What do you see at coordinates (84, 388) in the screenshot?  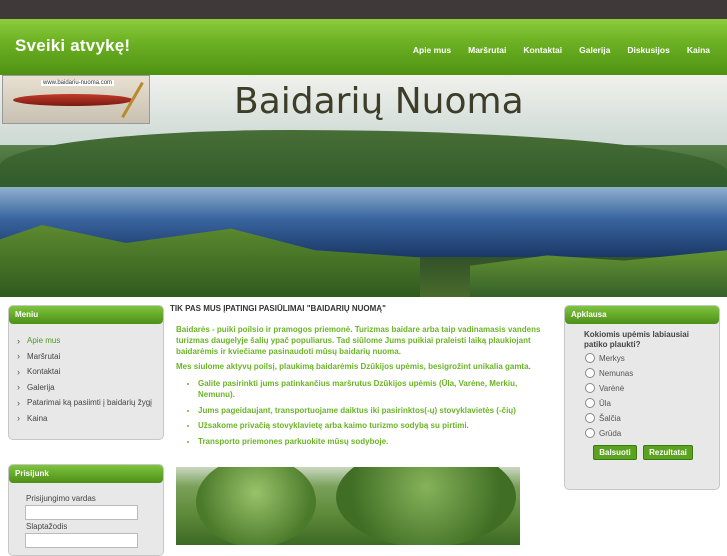 I see `menu-item-galerija: › Galerija` at bounding box center [84, 388].